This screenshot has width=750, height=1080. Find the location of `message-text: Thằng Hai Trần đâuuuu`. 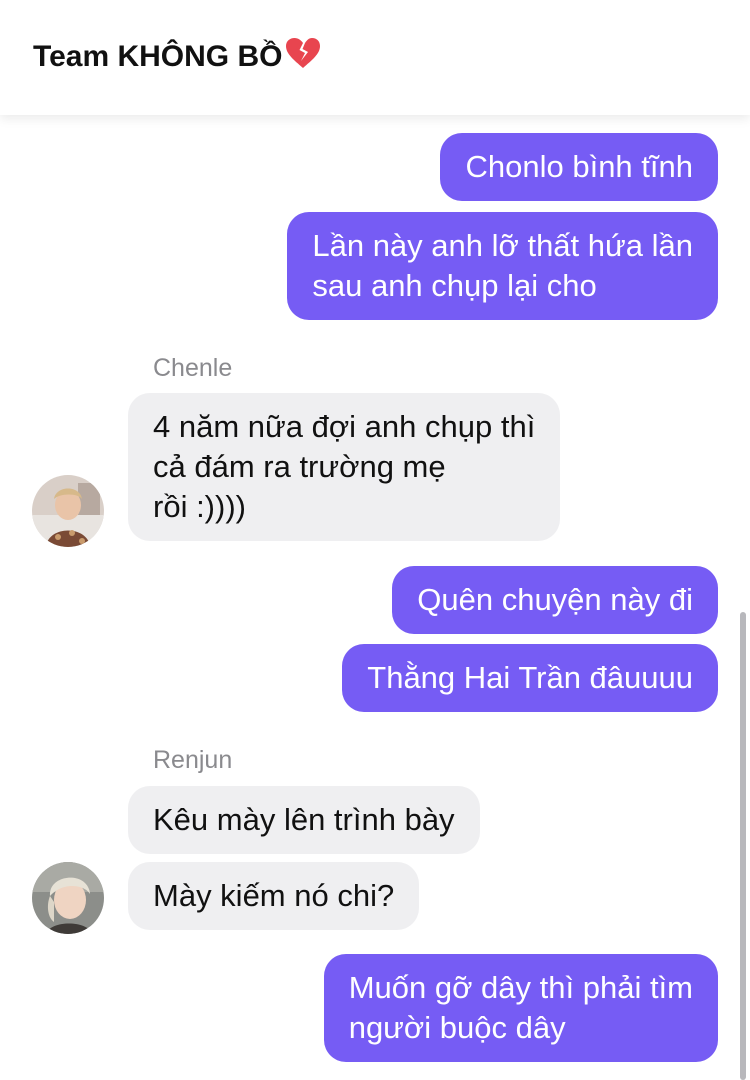

message-text: Thằng Hai Trần đâuuuu is located at coordinates (530, 677).